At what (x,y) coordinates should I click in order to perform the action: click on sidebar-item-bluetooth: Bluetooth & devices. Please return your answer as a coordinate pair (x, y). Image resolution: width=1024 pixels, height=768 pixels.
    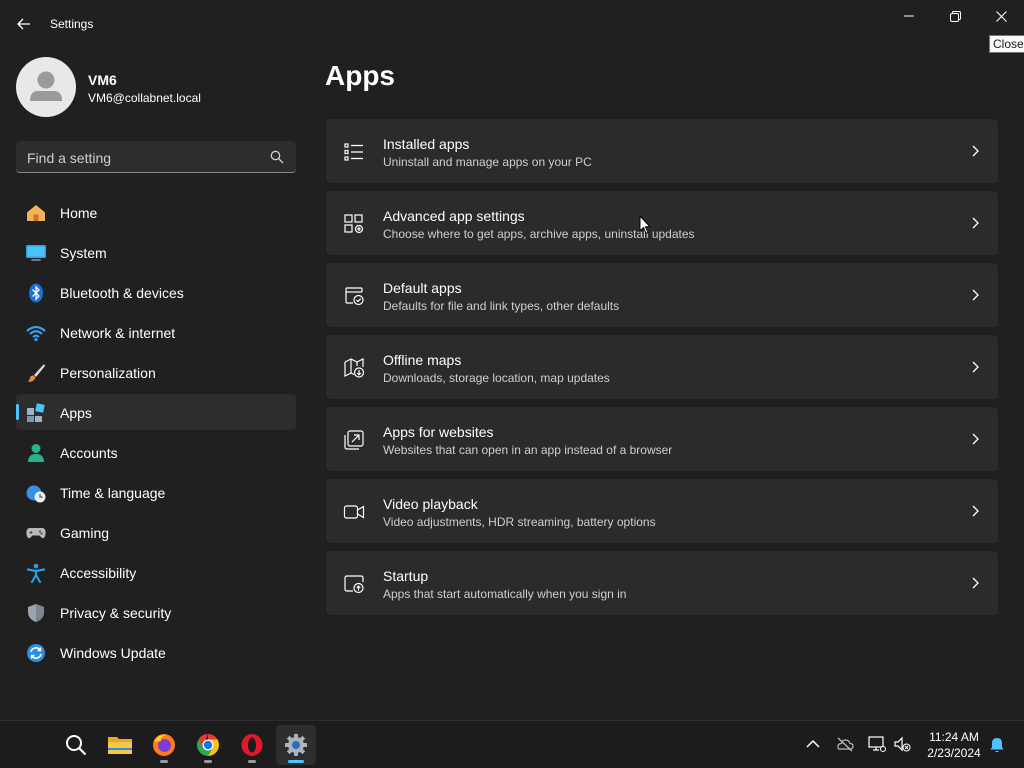
    Looking at the image, I should click on (156, 292).